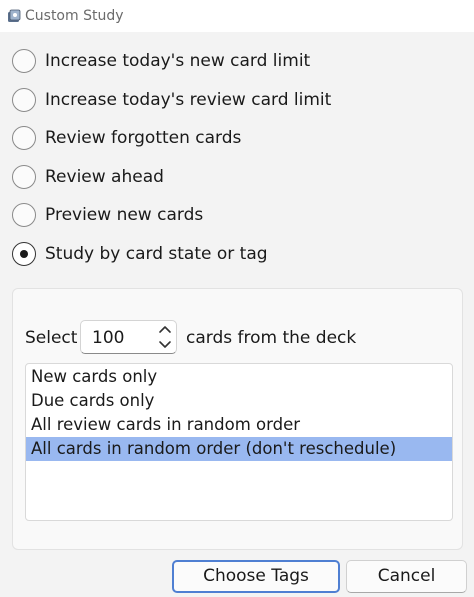  I want to click on chevron-down-icon, so click(165, 344).